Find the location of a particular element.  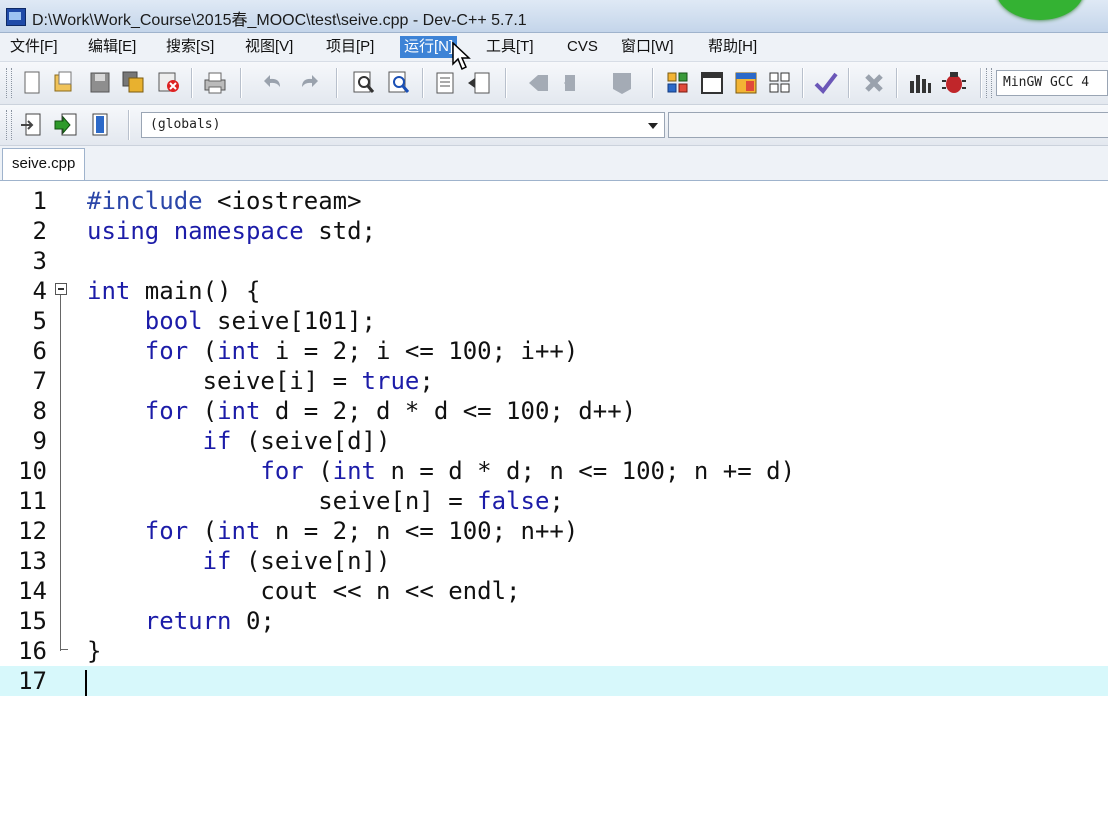

code-line: 1 #include <iostream> is located at coordinates (554, 201).